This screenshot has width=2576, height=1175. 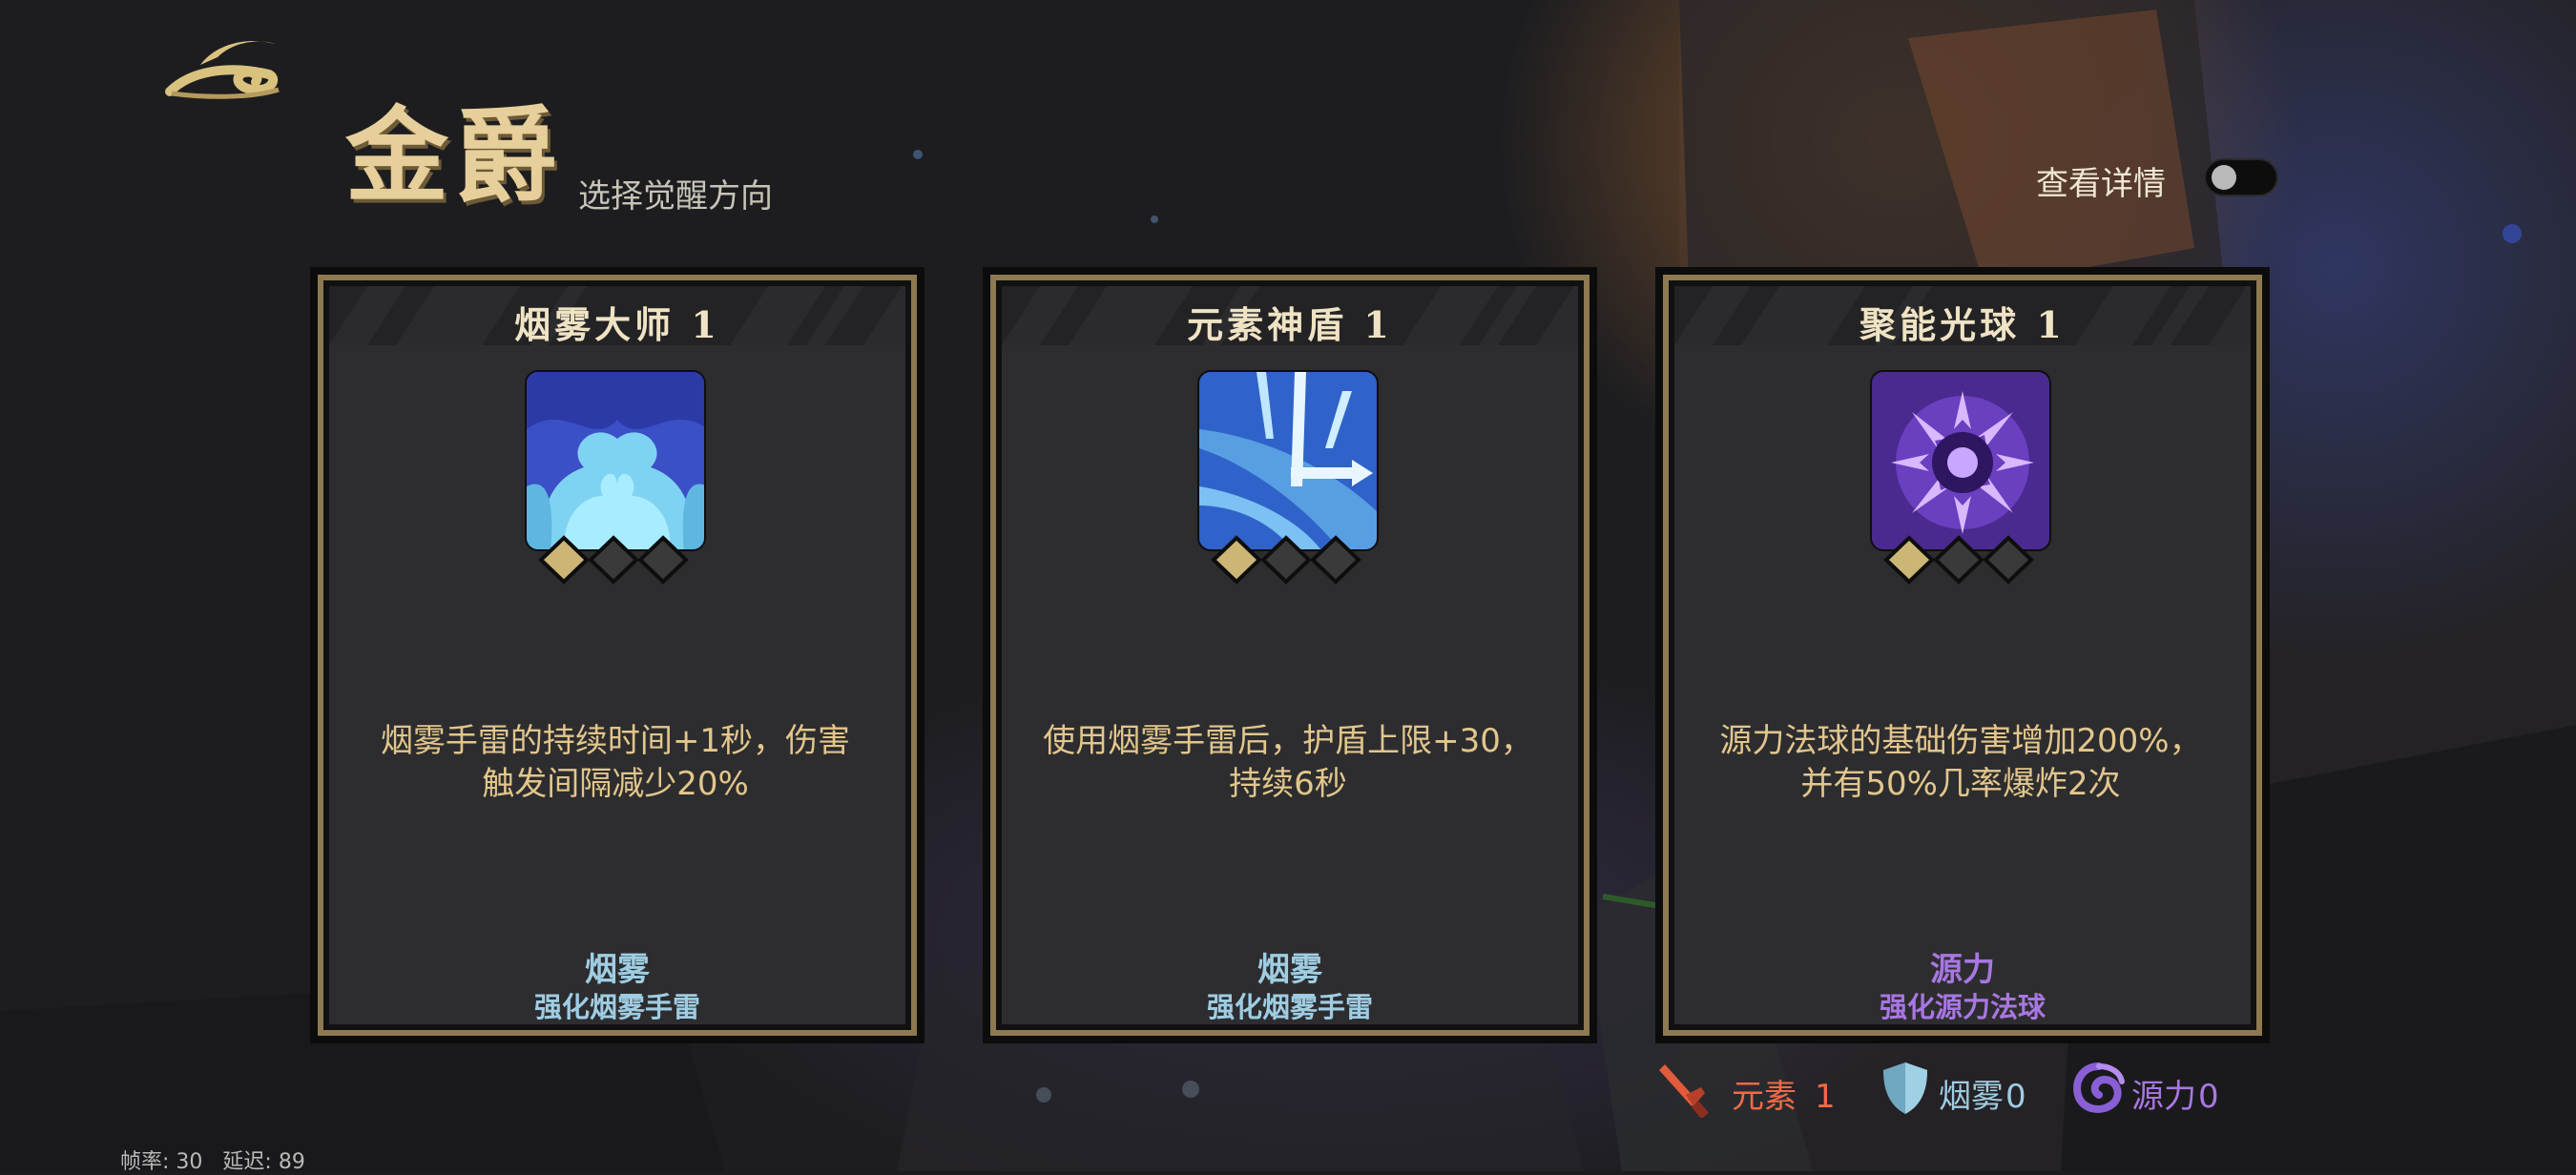 I want to click on latency-value: 89, so click(x=291, y=1162).